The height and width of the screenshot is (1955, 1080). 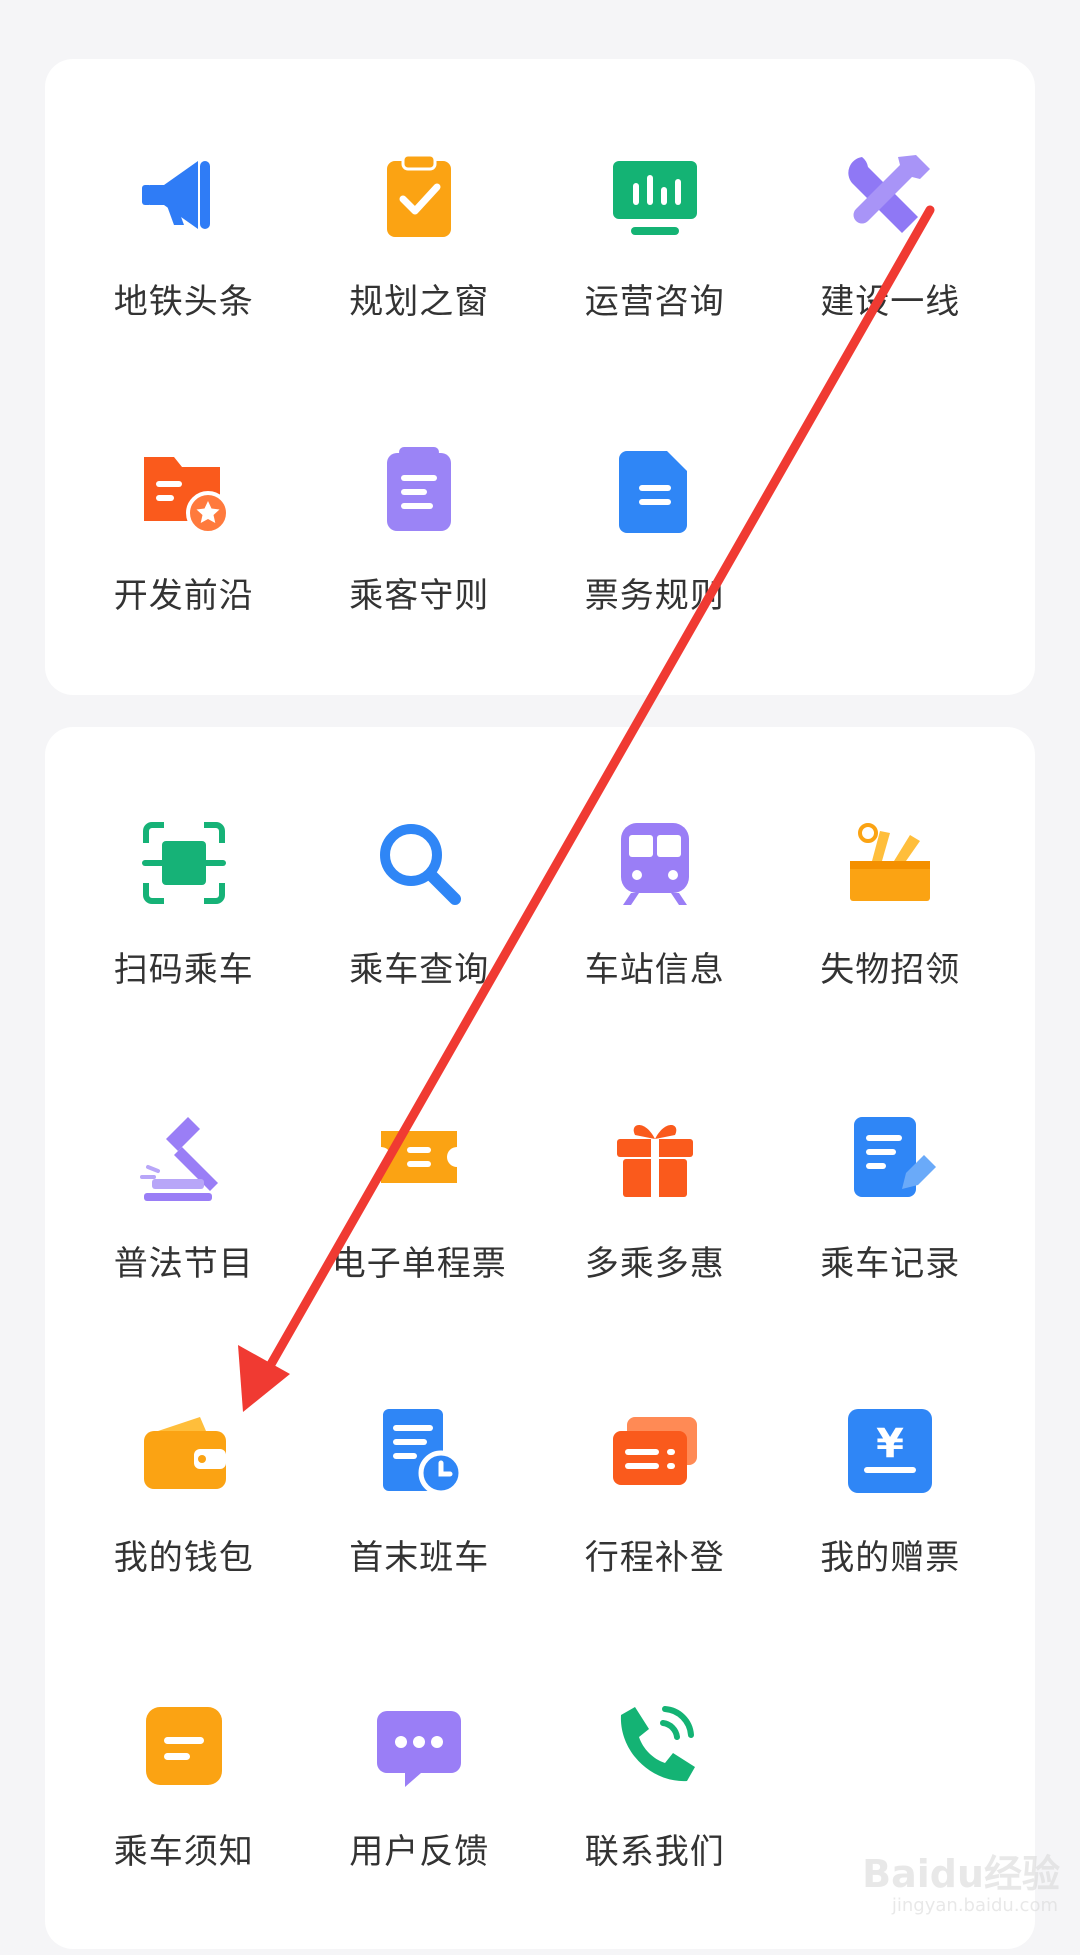 I want to click on menu-item-development: 开发前沿, so click(x=184, y=500).